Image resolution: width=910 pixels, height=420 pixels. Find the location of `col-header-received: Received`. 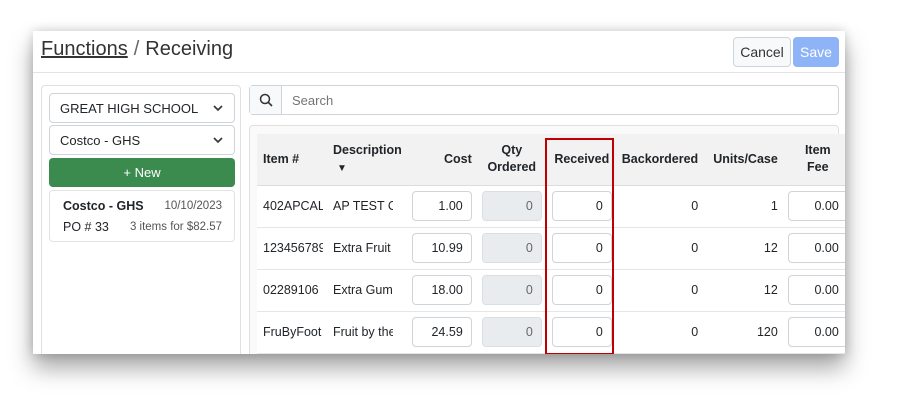

col-header-received: Received is located at coordinates (581, 160).